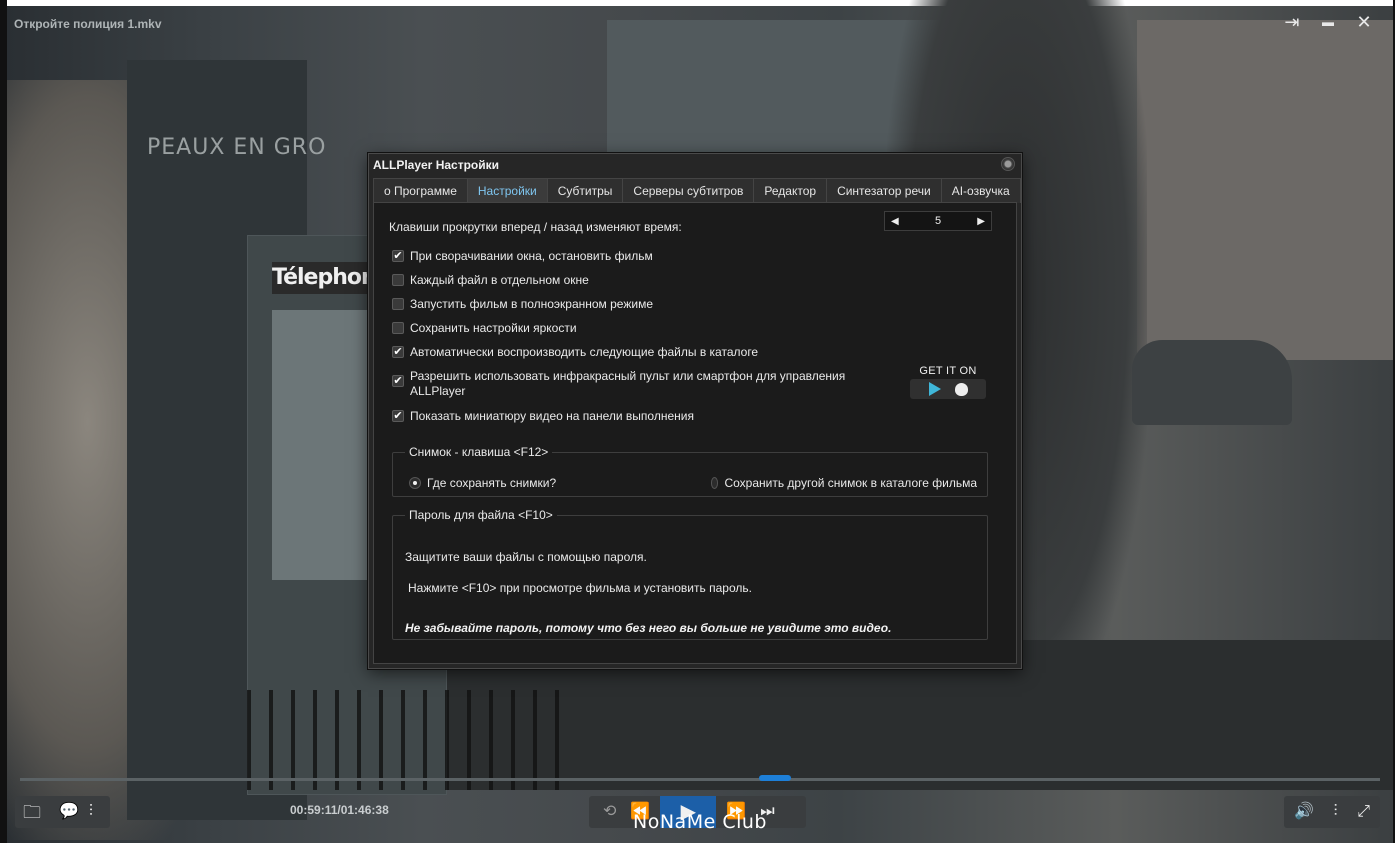 This screenshot has width=1395, height=843. Describe the element at coordinates (481, 515) in the screenshot. I see `password-legend: Пароль для файла <F10>` at that location.